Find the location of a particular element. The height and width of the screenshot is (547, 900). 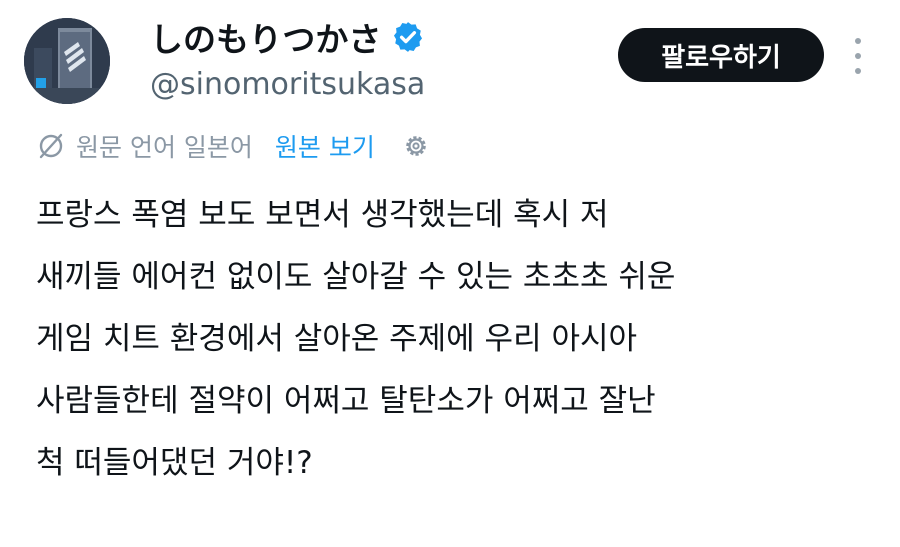

author-display-name-row: しのもりつかさ is located at coordinates (287, 37).